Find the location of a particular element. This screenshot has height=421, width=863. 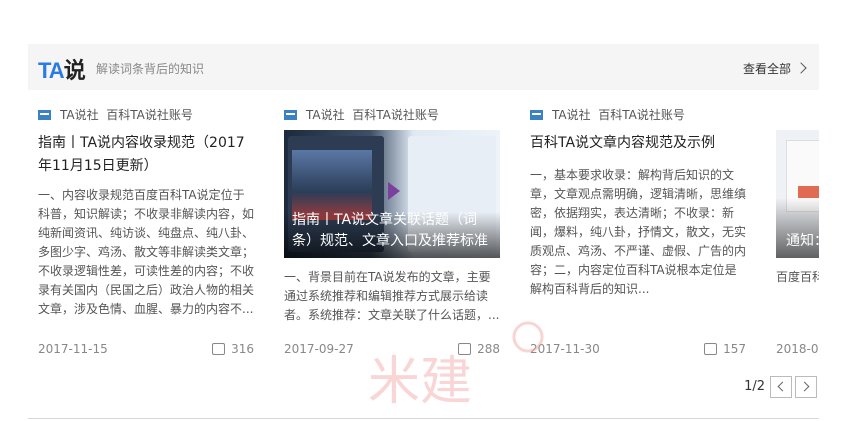

section-subtitle: 解读词条背后的知识 is located at coordinates (150, 69).